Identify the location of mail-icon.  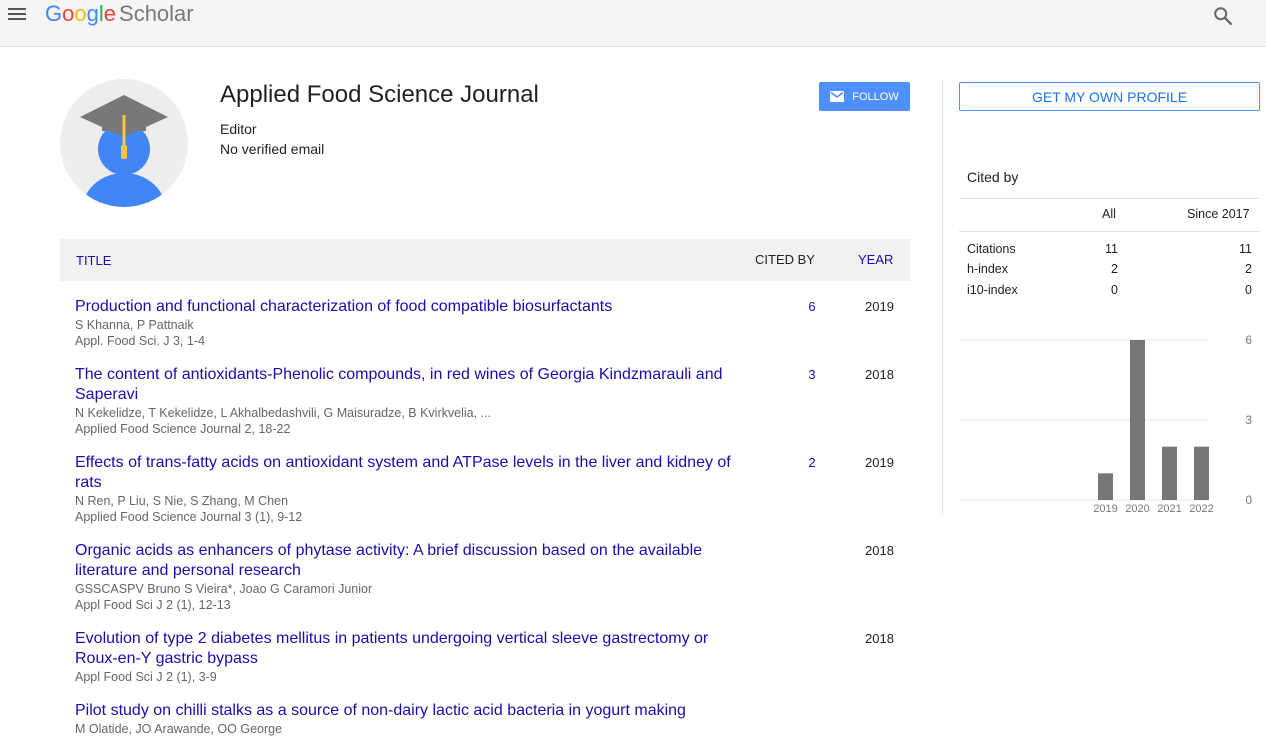
(837, 96).